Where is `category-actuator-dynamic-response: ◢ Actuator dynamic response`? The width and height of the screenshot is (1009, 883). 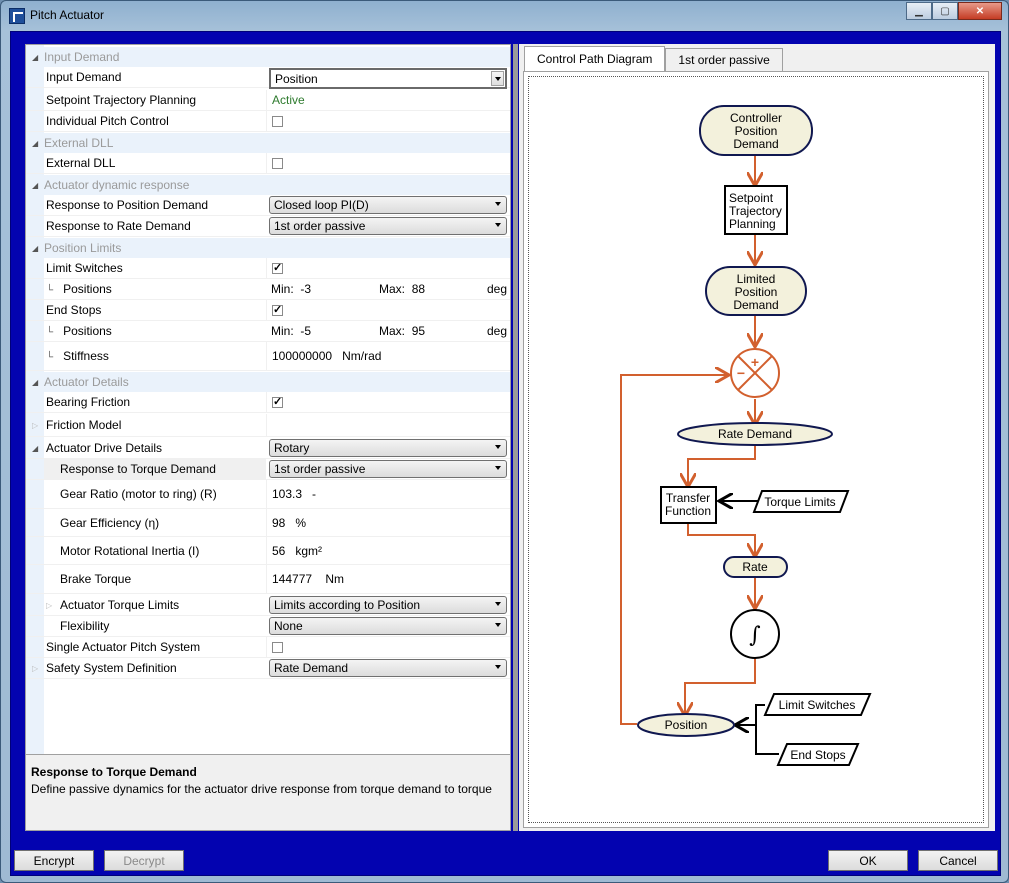 category-actuator-dynamic-response: ◢ Actuator dynamic response is located at coordinates (268, 185).